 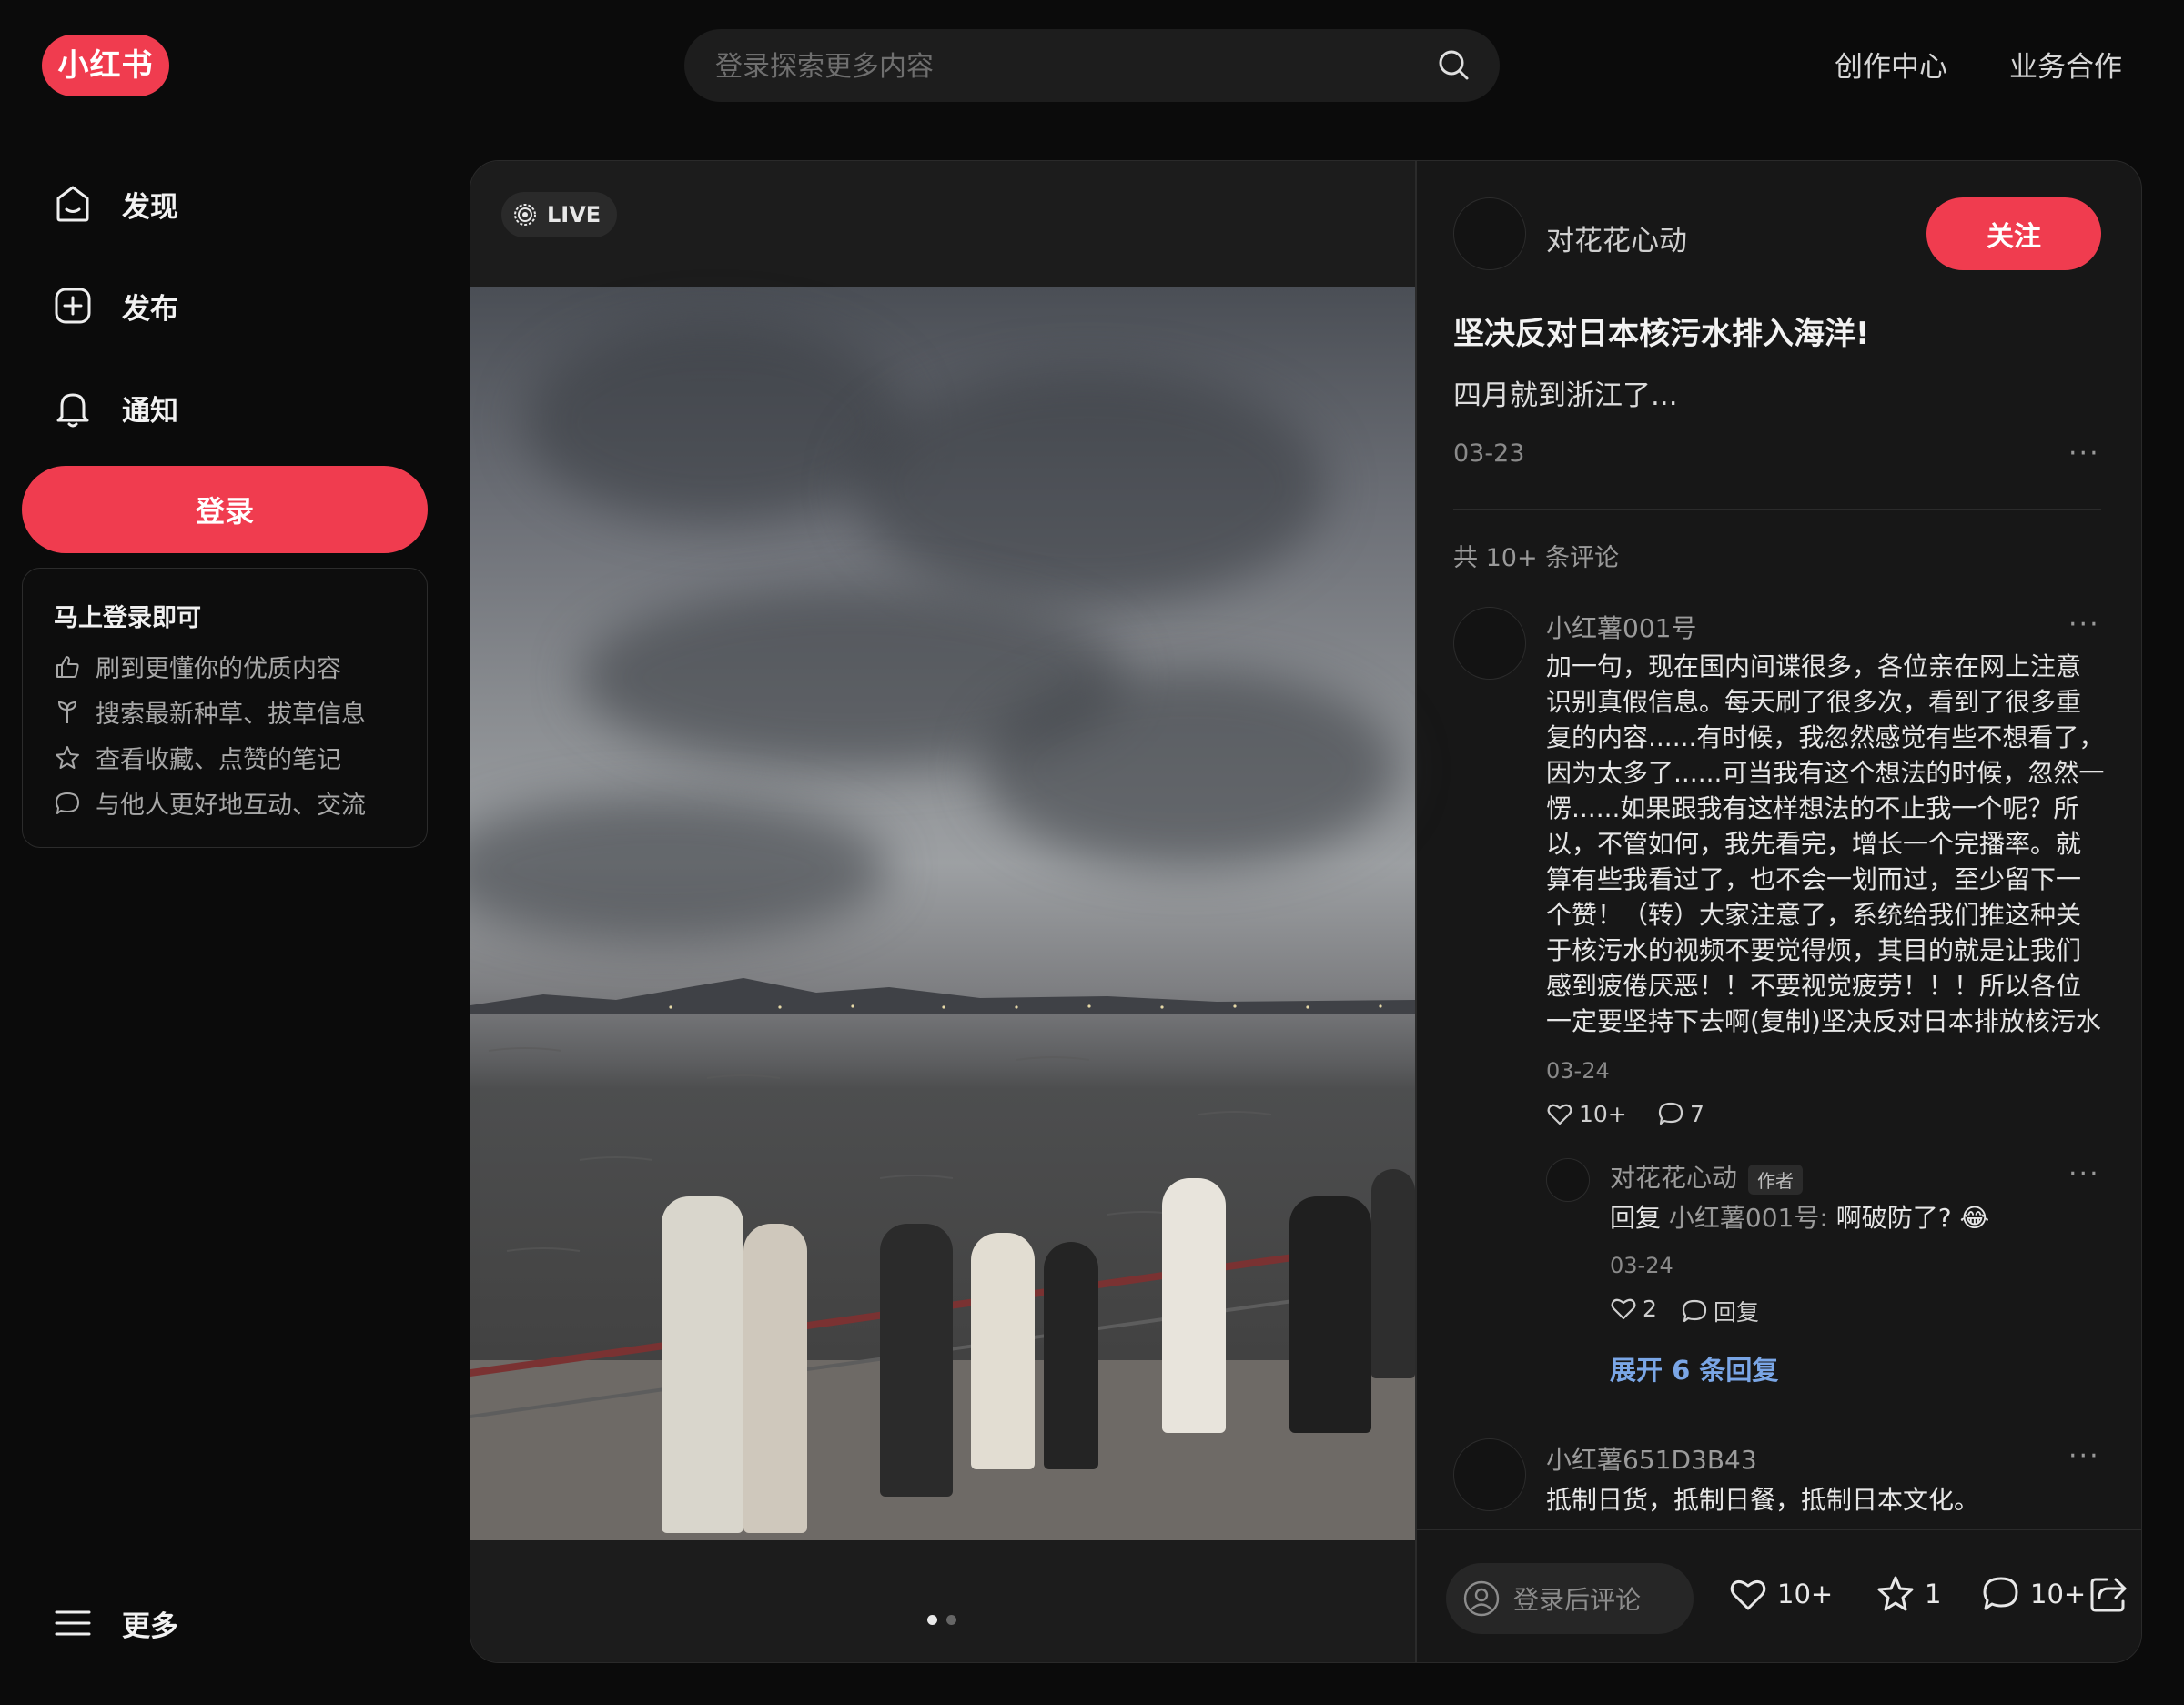 I want to click on comment-reply-button: 7, so click(x=1681, y=1113).